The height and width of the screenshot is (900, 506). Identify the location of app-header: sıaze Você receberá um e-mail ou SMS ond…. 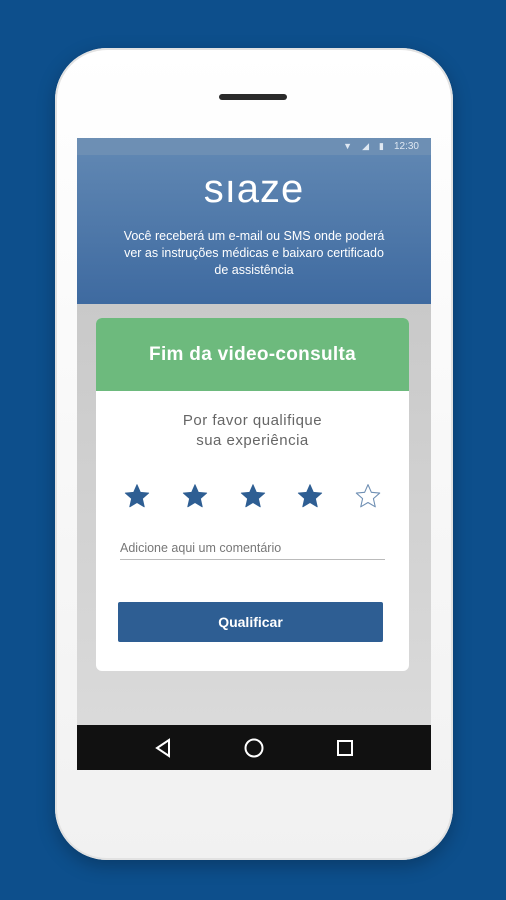
(254, 229).